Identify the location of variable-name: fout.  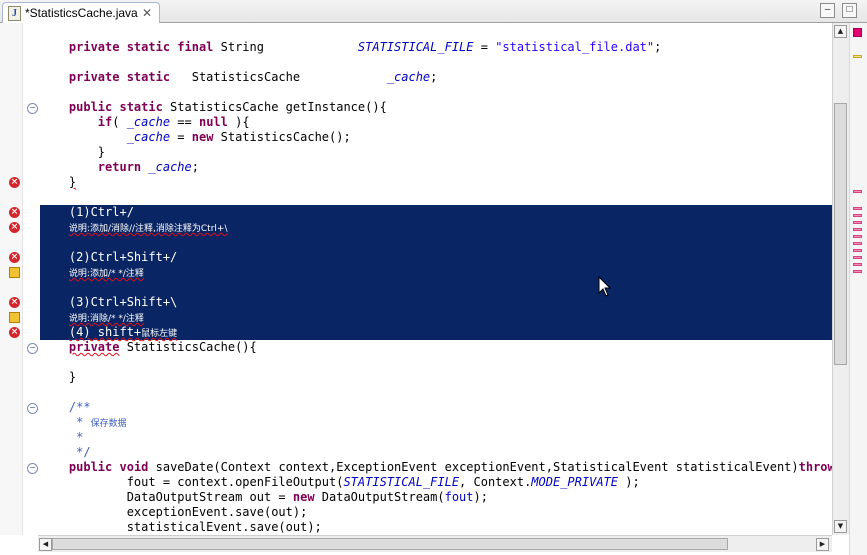
(459, 497).